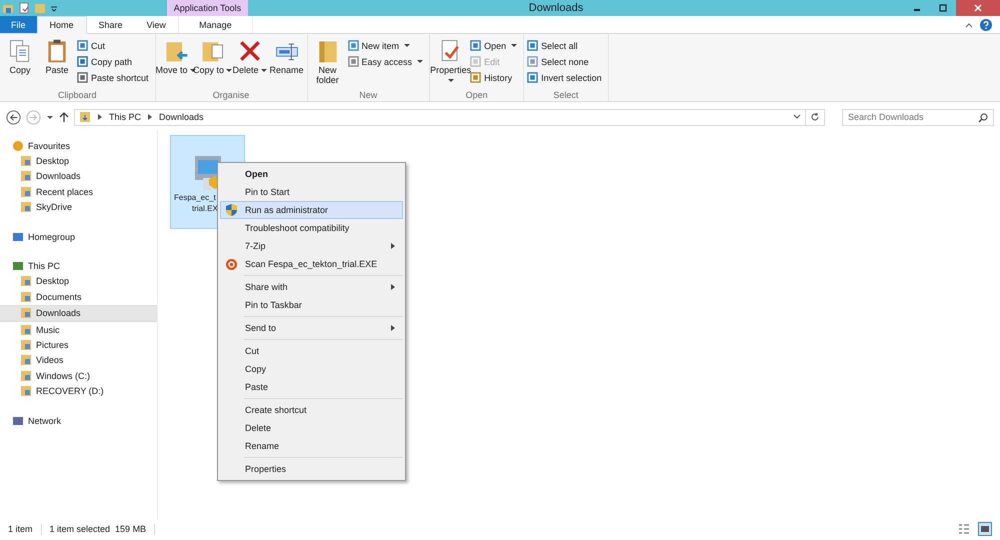 The image size is (1000, 540). What do you see at coordinates (215, 24) in the screenshot?
I see `ribbon-tab: Manage` at bounding box center [215, 24].